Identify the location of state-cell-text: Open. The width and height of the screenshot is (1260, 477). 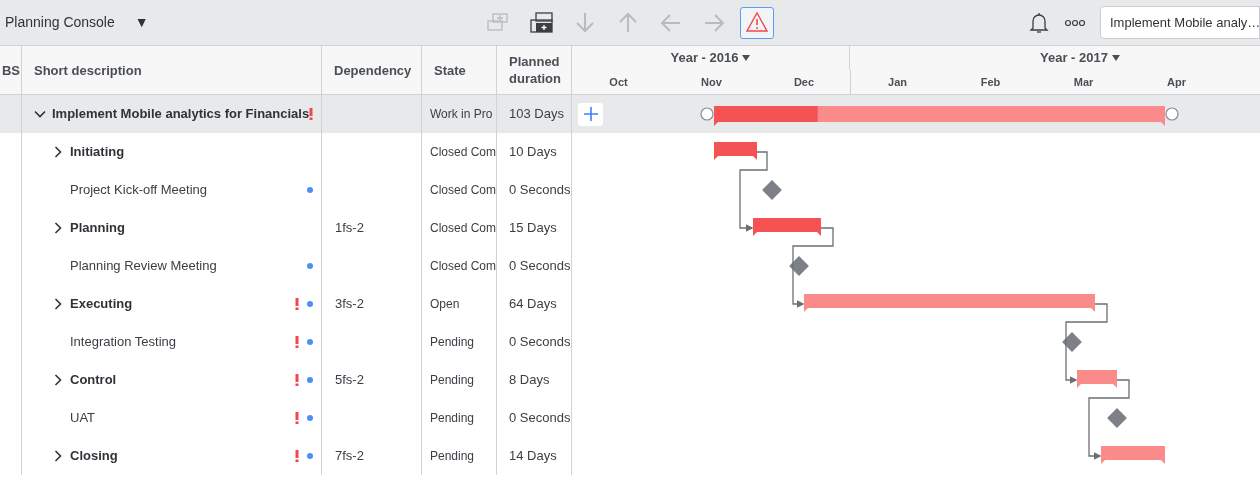
(445, 304).